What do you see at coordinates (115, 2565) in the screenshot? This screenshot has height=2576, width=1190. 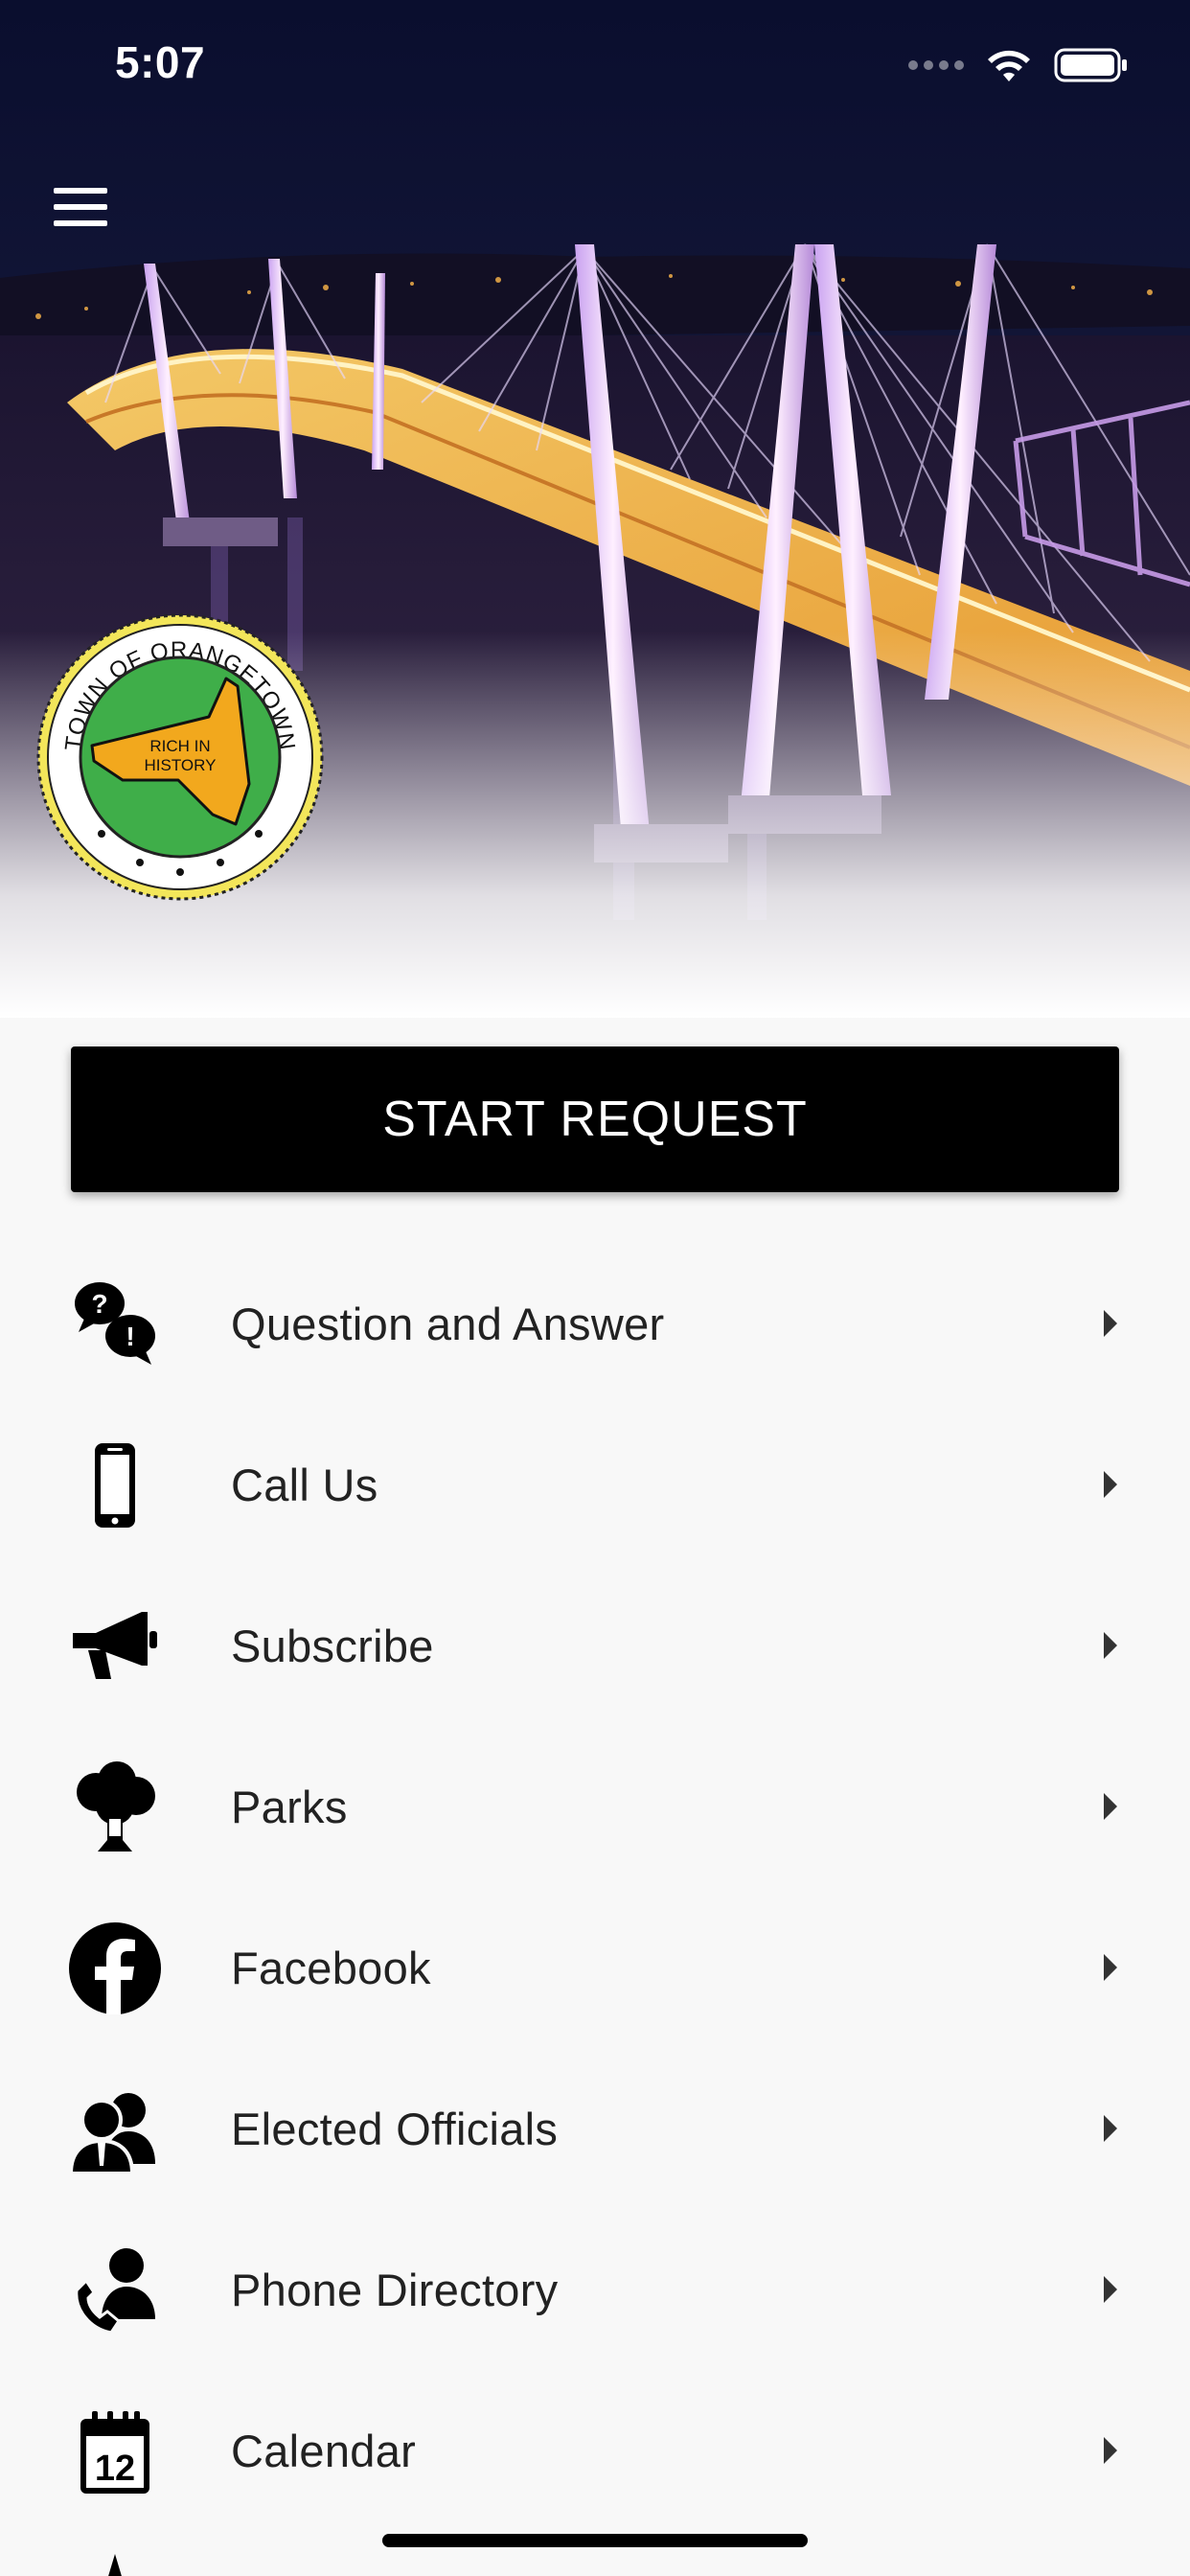 I see `partial-next-item-icon` at bounding box center [115, 2565].